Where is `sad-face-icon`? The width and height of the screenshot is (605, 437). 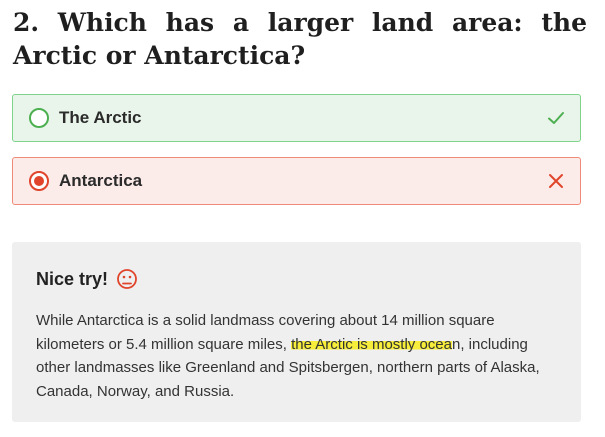 sad-face-icon is located at coordinates (127, 279).